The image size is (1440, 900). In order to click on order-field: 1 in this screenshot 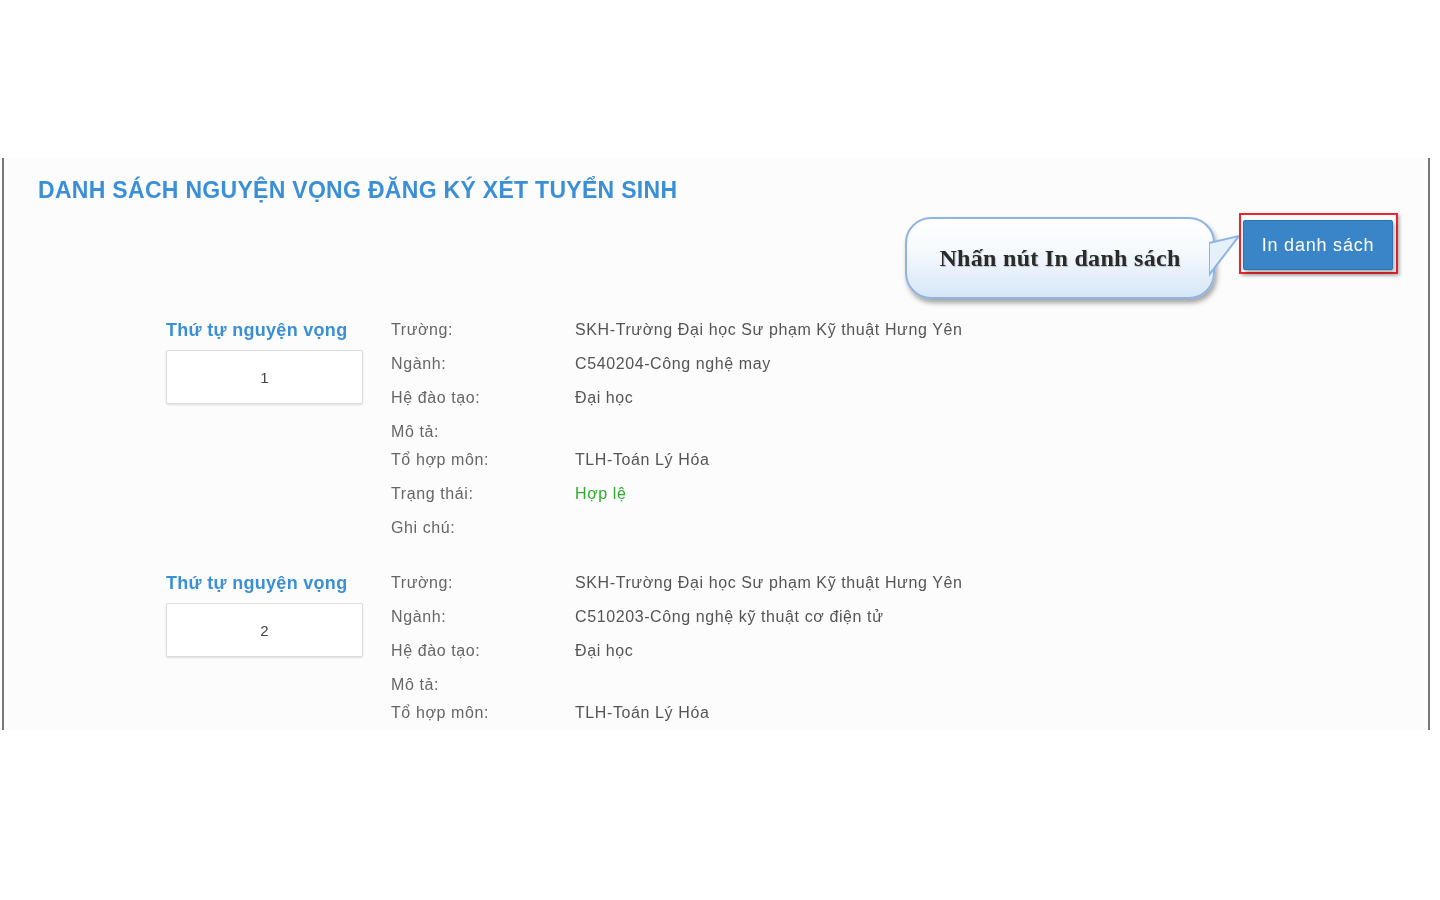, I will do `click(264, 377)`.